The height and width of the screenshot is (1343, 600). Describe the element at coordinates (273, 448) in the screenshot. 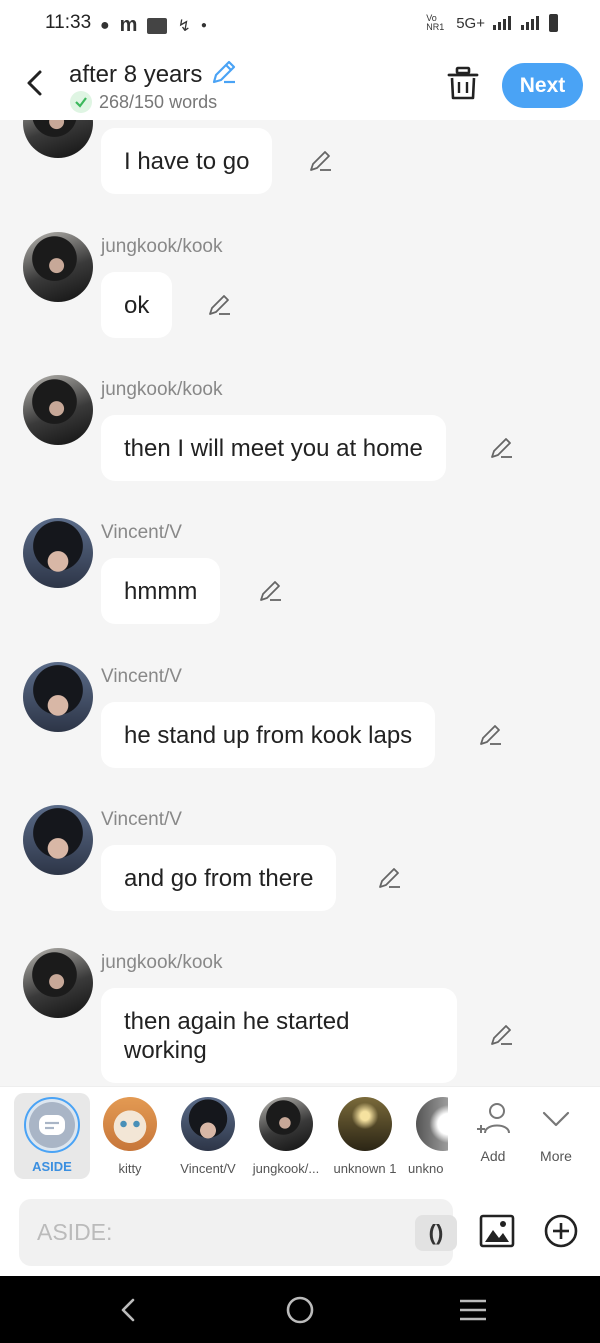

I see `message-bubble: then I will meet you at home` at that location.